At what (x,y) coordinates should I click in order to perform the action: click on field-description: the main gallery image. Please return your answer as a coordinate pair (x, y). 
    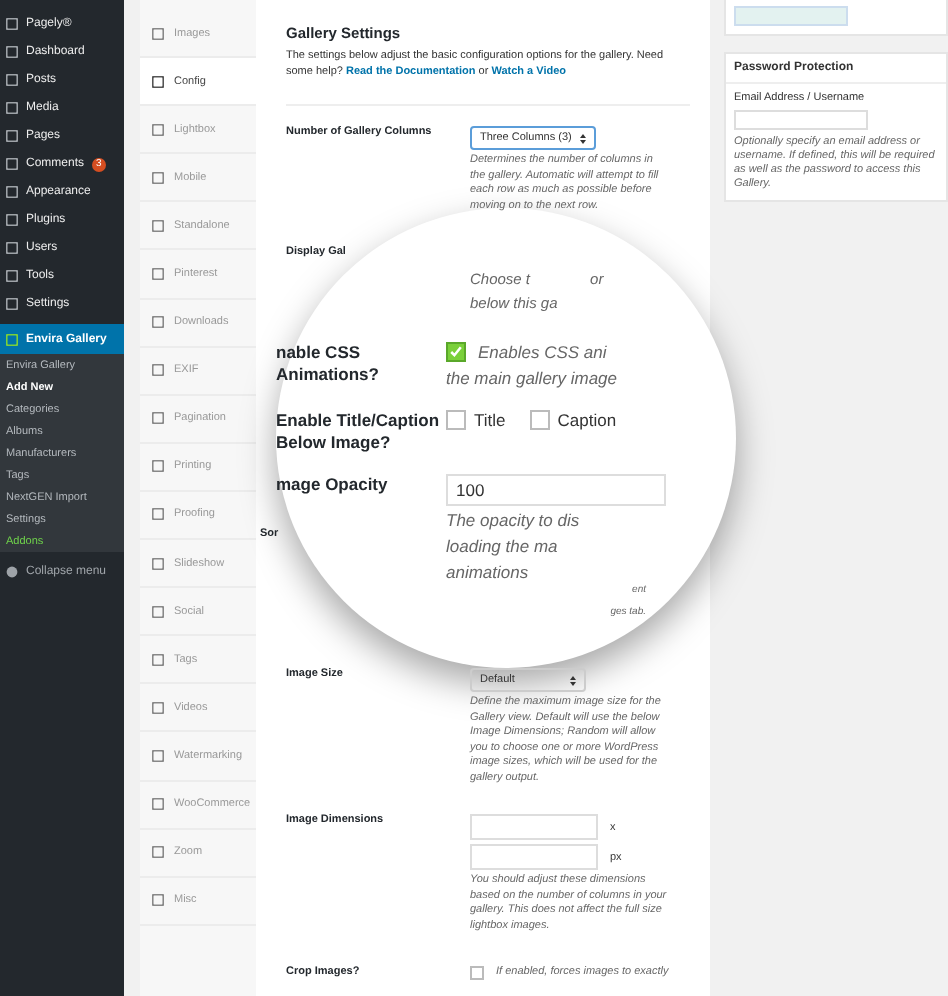
    Looking at the image, I should click on (533, 379).